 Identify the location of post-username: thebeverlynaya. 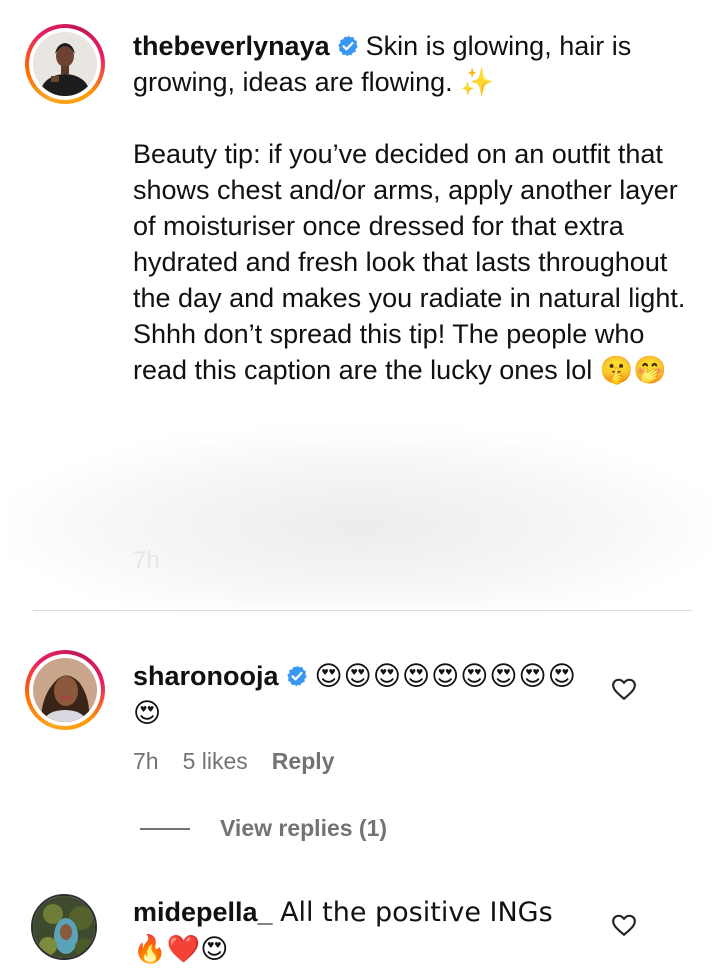
(231, 46).